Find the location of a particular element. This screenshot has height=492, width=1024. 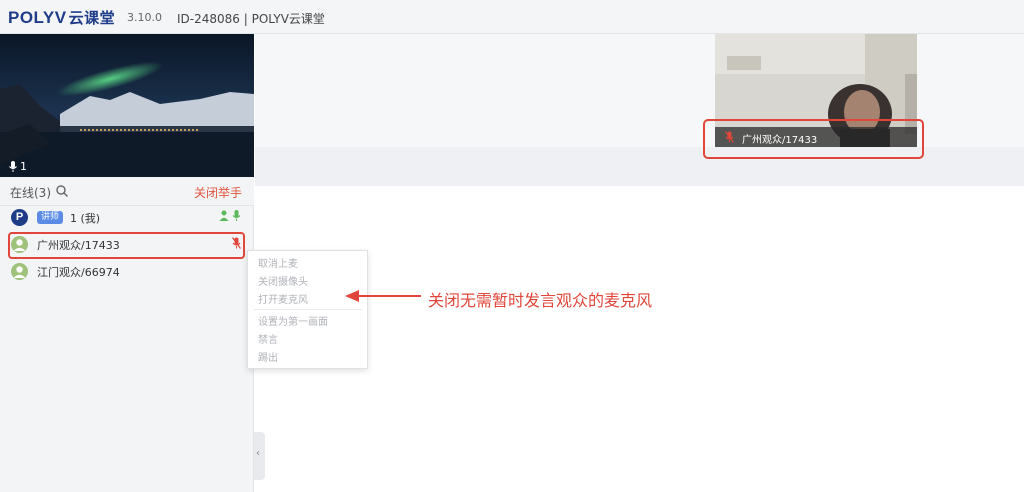

camera-on-icon is located at coordinates (224, 215).